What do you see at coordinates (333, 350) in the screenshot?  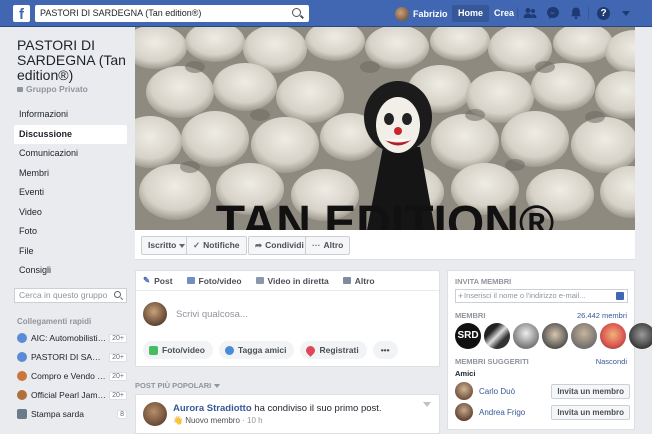 I see `check-in-button: Registrati` at bounding box center [333, 350].